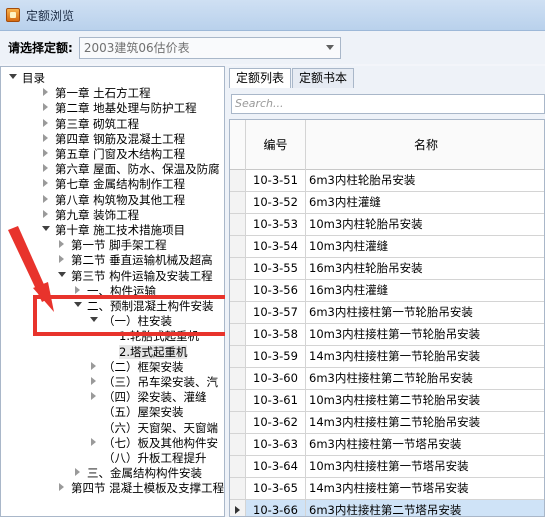 This screenshot has height=517, width=545. What do you see at coordinates (96, 93) in the screenshot?
I see `tree-item: 第一章 土石方工程` at bounding box center [96, 93].